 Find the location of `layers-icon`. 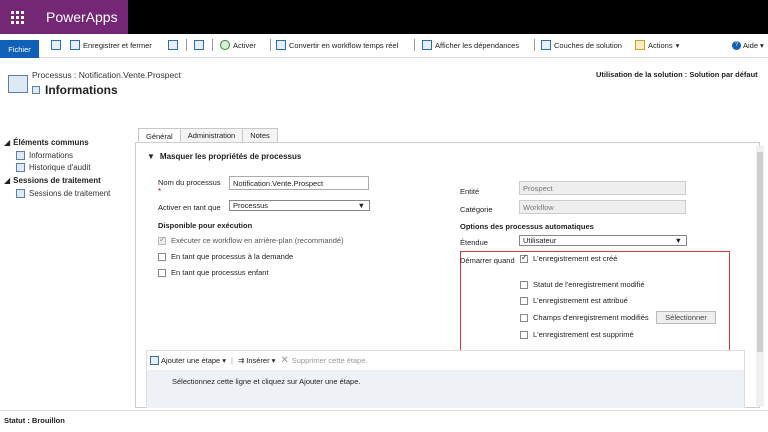

layers-icon is located at coordinates (546, 45).